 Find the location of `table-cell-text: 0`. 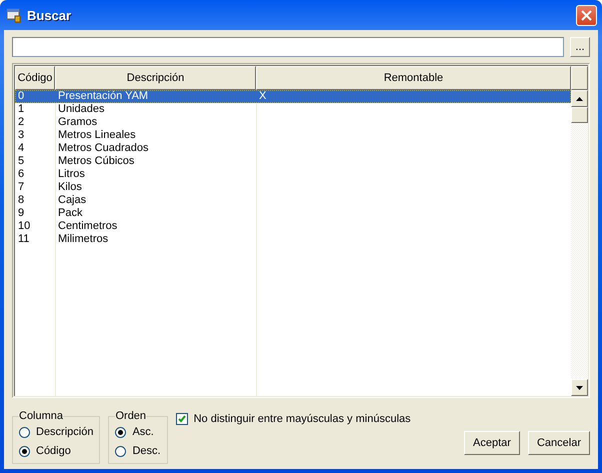

table-cell-text: 0 is located at coordinates (21, 96).